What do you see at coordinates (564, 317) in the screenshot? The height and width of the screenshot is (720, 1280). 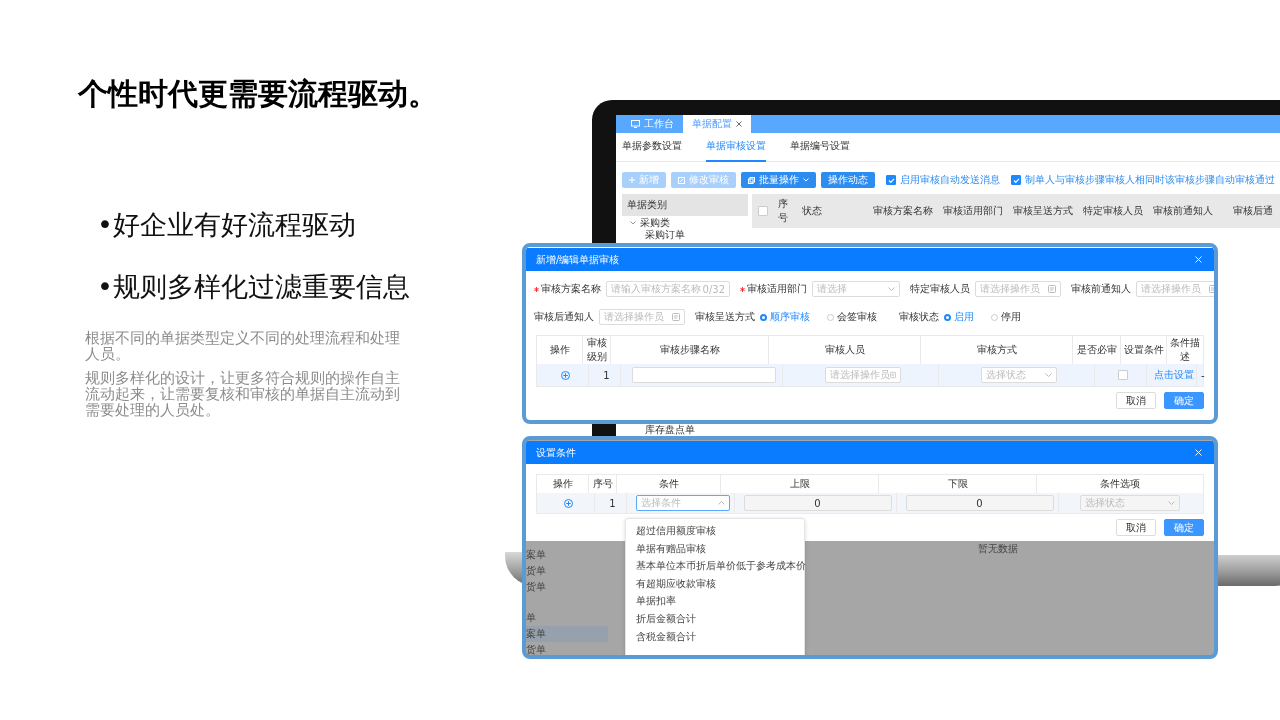 I see `field-label: 审核后通知人` at bounding box center [564, 317].